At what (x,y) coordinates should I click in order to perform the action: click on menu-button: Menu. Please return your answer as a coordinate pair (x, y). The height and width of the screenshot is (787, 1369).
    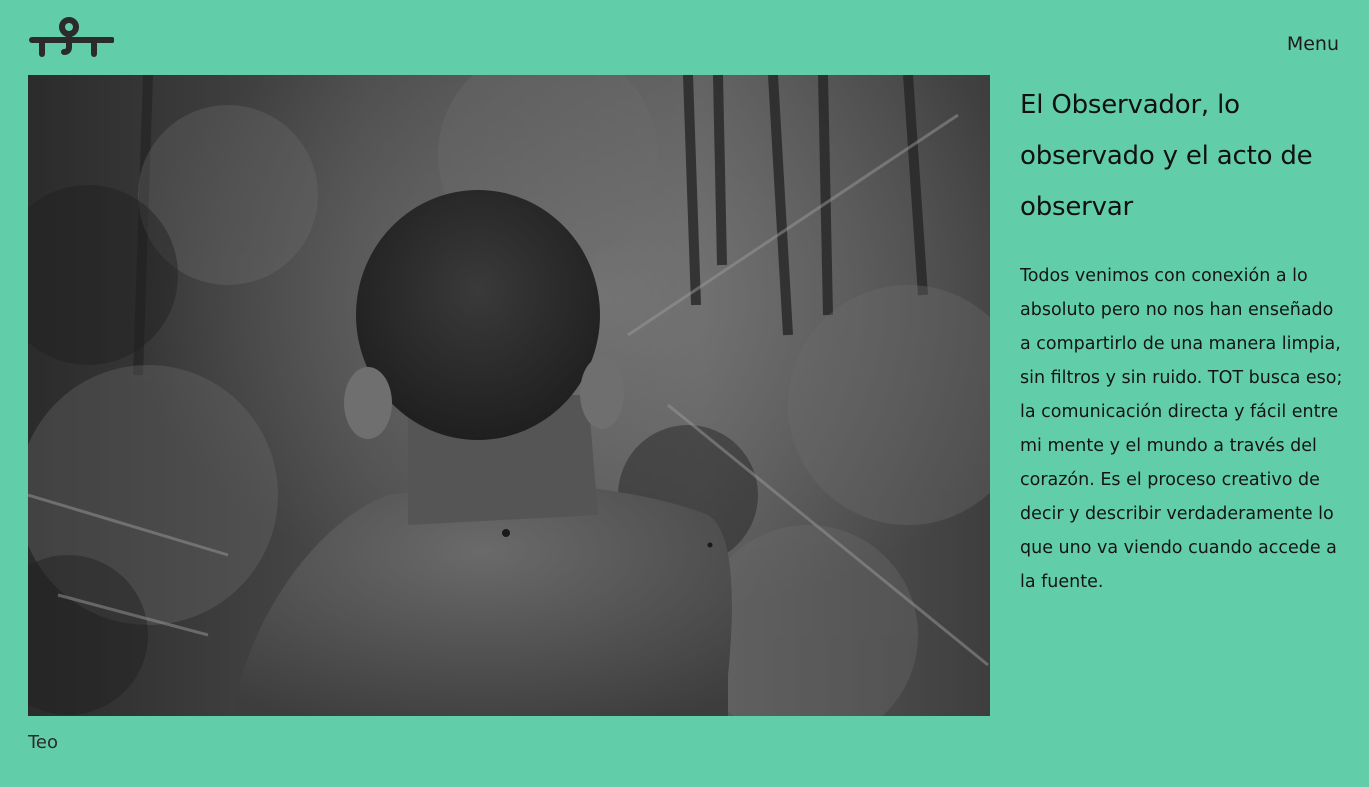
    Looking at the image, I should click on (1313, 44).